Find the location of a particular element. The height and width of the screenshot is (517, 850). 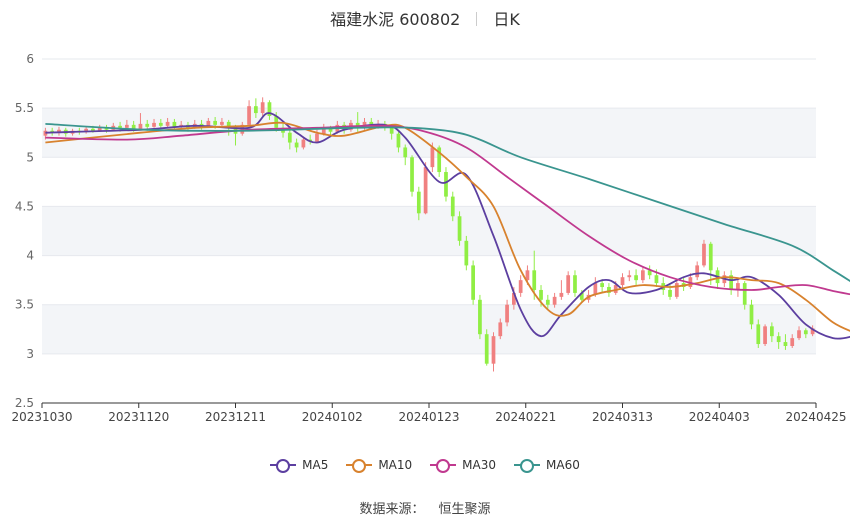

x-tick-label: 20231211 is located at coordinates (235, 417).